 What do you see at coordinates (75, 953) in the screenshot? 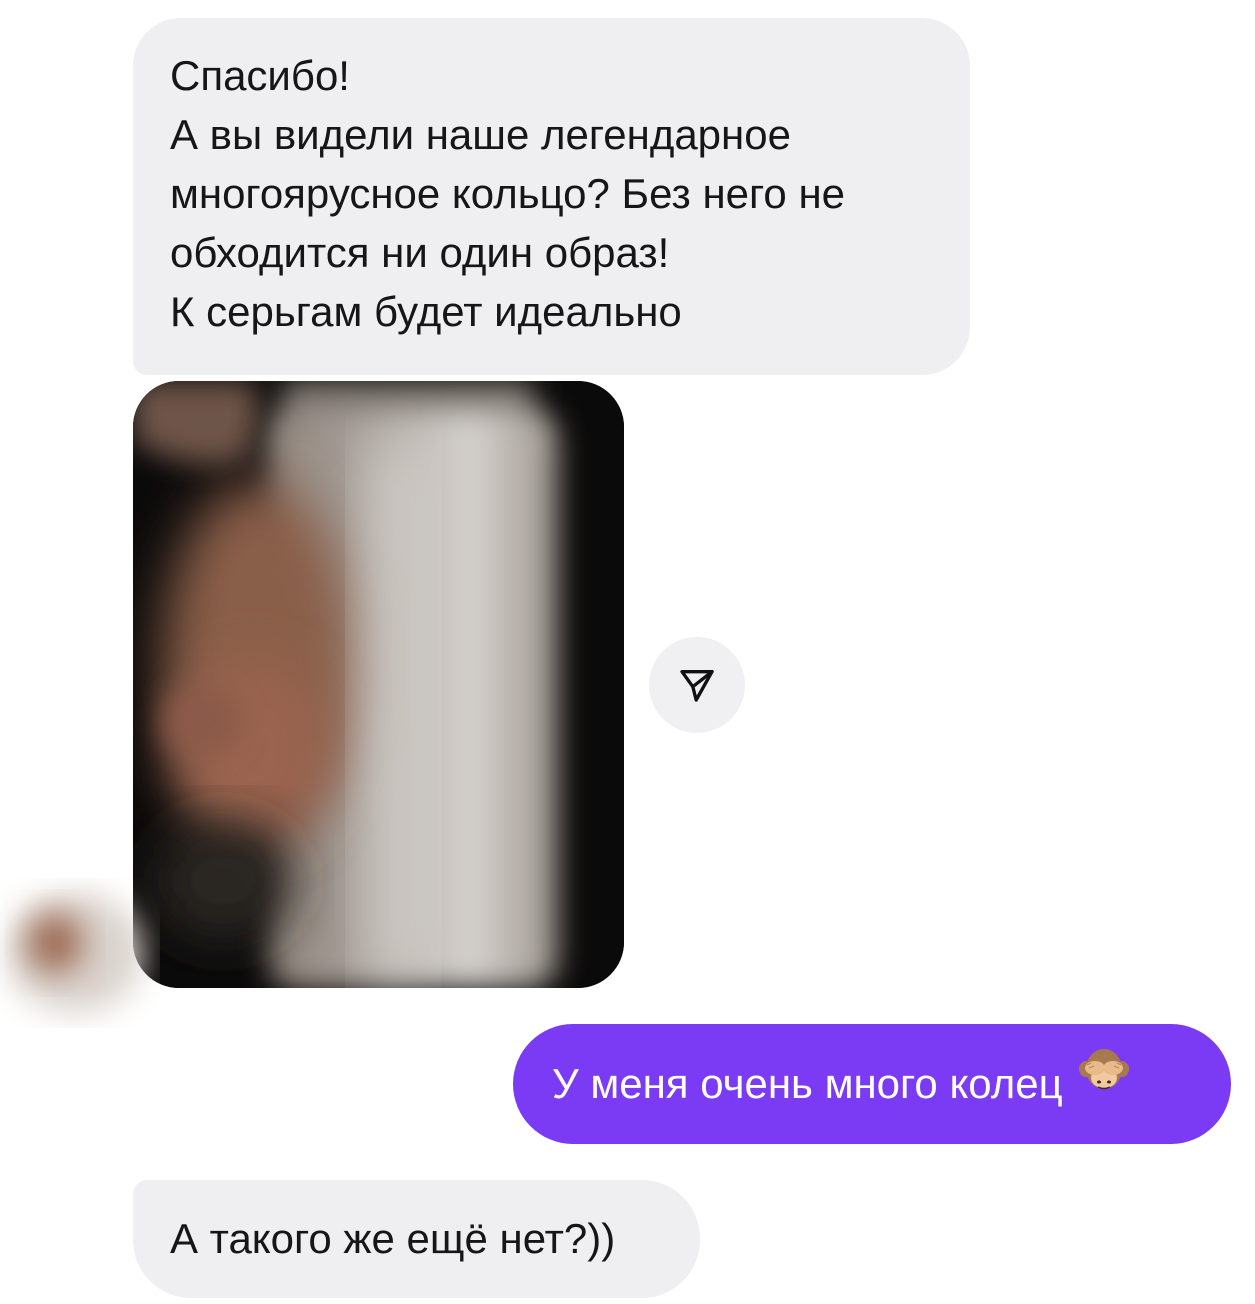
I see `blurred-avatar-image` at bounding box center [75, 953].